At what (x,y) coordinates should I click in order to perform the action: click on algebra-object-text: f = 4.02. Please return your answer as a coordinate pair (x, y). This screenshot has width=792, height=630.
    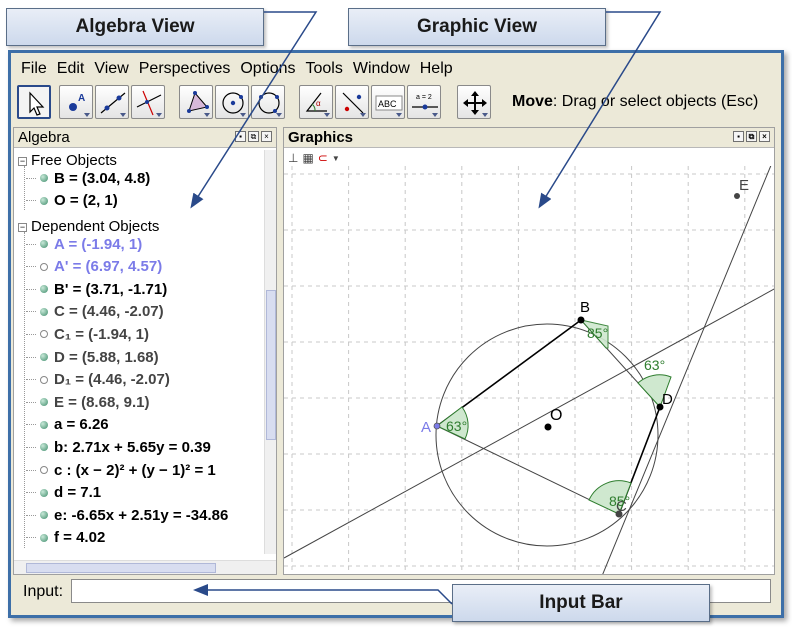
    Looking at the image, I should click on (80, 538).